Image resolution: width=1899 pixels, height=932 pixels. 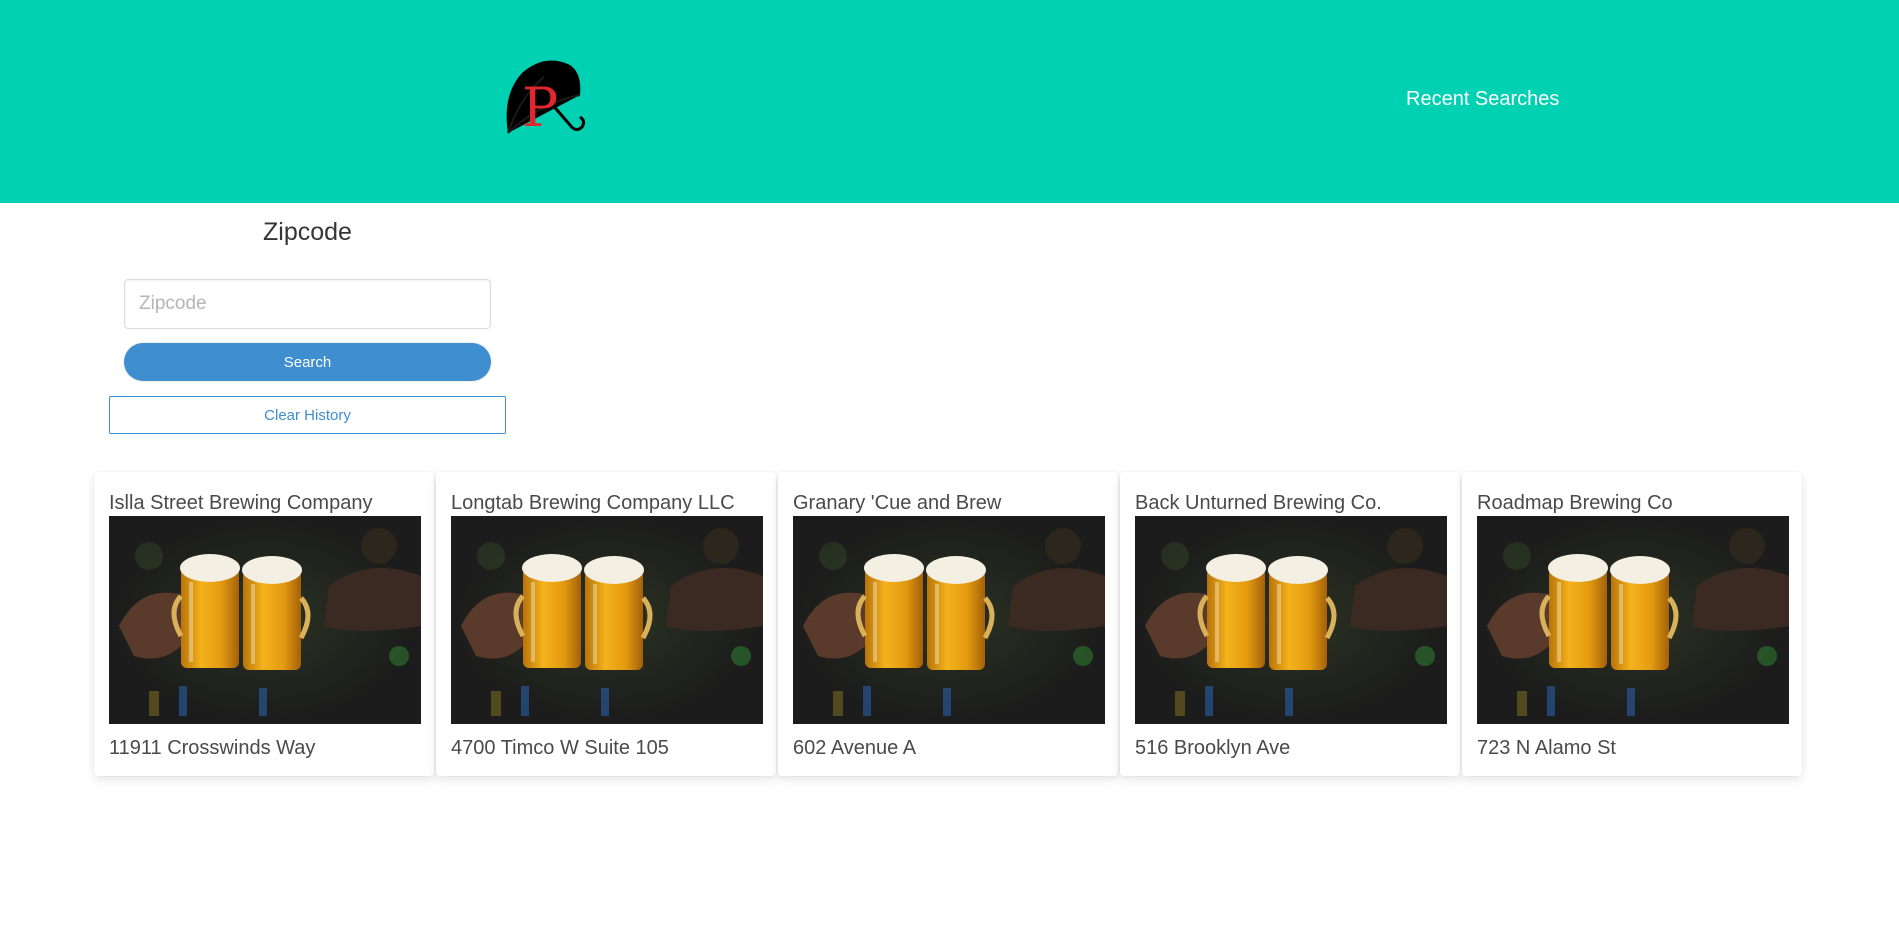 What do you see at coordinates (1213, 748) in the screenshot?
I see `brewery-address: 516 Brooklyn Ave` at bounding box center [1213, 748].